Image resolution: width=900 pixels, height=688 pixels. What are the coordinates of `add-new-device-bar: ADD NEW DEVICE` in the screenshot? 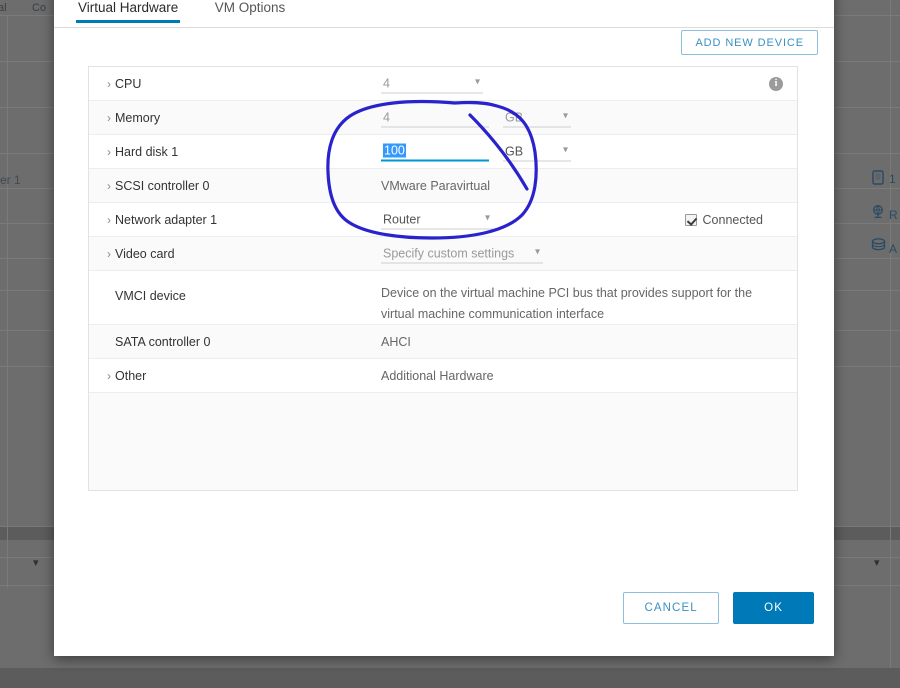 It's located at (749, 42).